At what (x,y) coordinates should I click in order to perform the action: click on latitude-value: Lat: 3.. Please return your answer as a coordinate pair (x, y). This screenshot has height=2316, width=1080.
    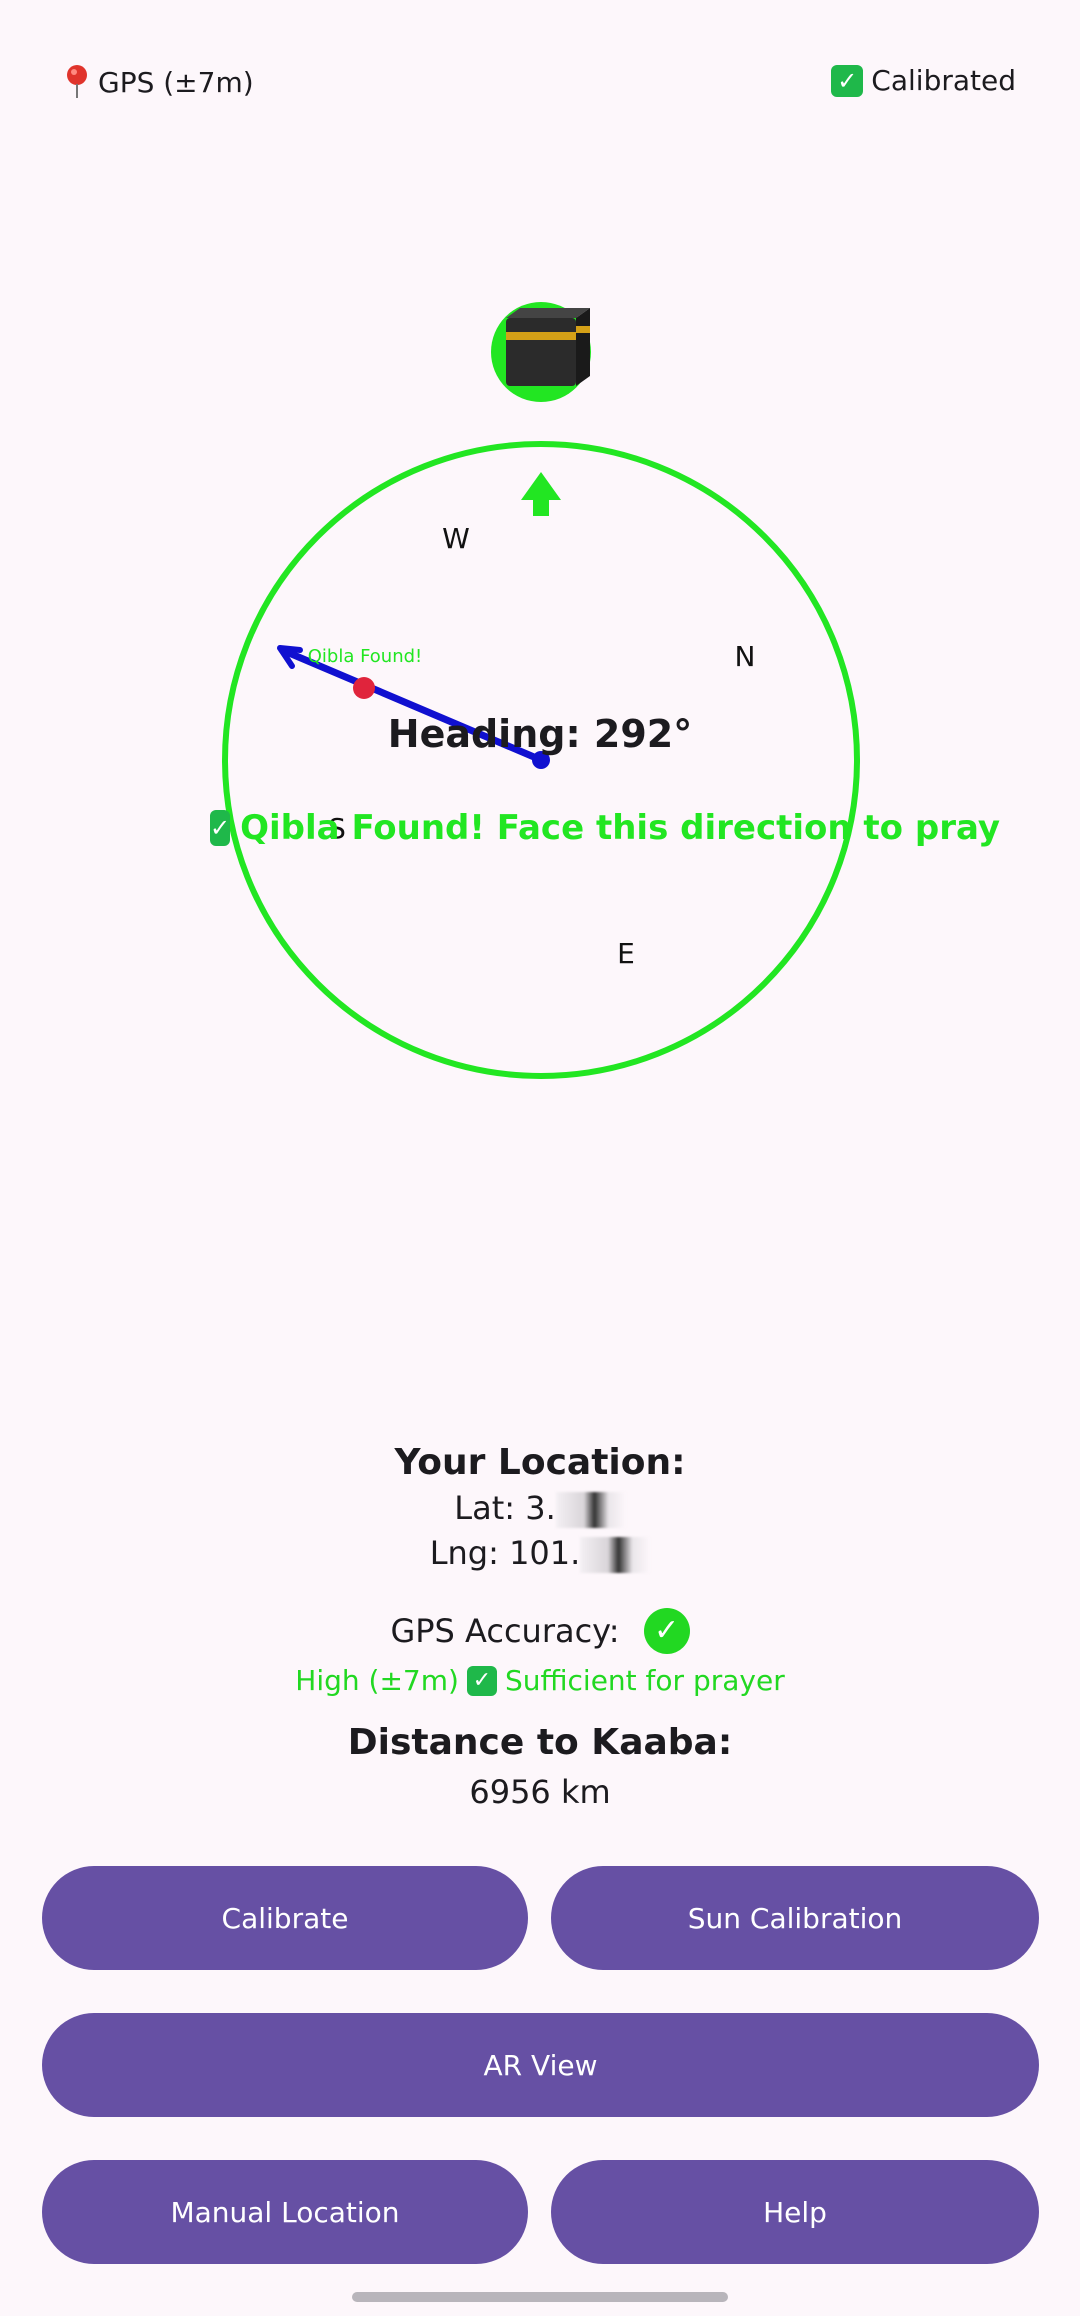
    Looking at the image, I should click on (505, 1508).